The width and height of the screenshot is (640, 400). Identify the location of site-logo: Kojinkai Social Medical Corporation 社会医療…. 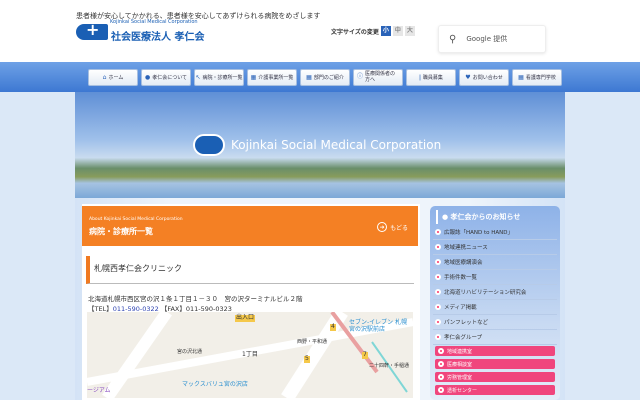
(140, 31).